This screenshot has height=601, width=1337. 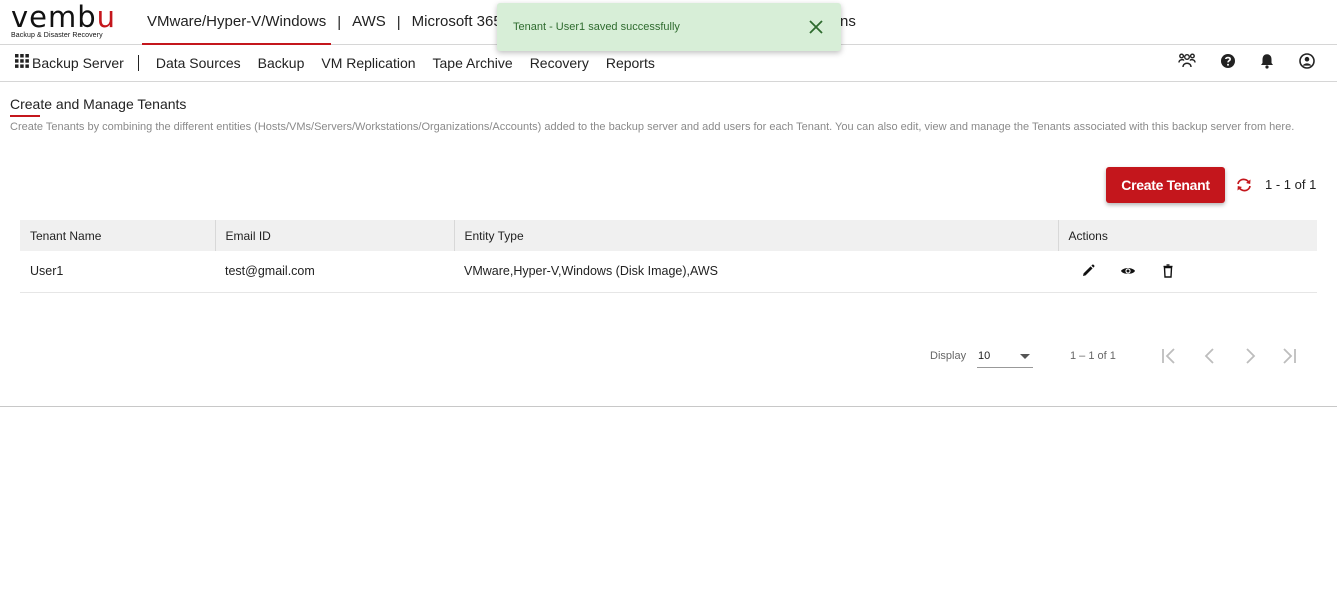 What do you see at coordinates (117, 272) in the screenshot?
I see `cell-tenant-name: User1` at bounding box center [117, 272].